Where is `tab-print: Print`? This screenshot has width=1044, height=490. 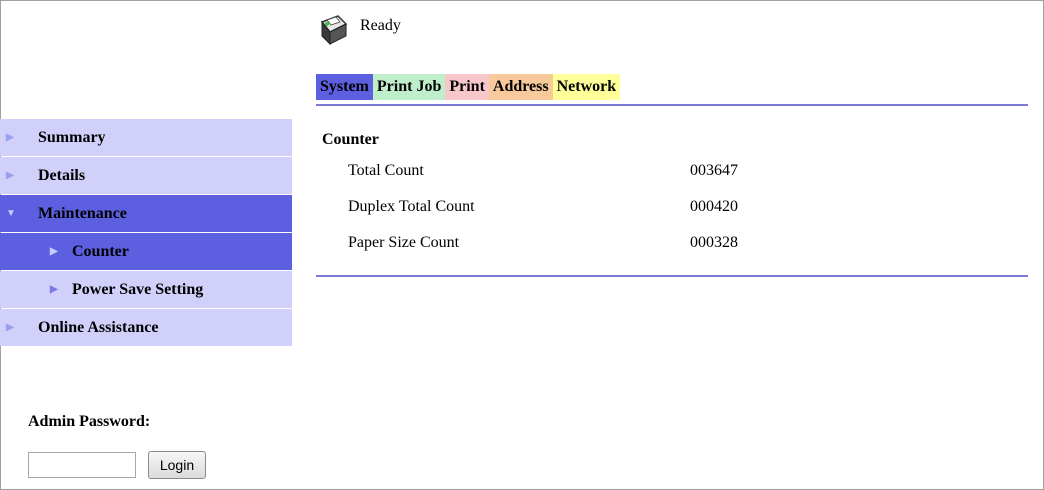
tab-print: Print is located at coordinates (467, 87).